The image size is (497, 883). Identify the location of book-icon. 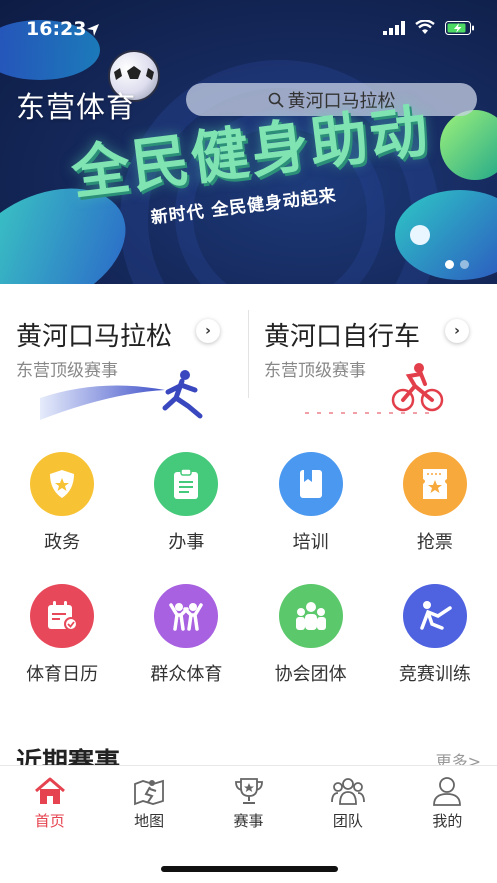
(310, 484).